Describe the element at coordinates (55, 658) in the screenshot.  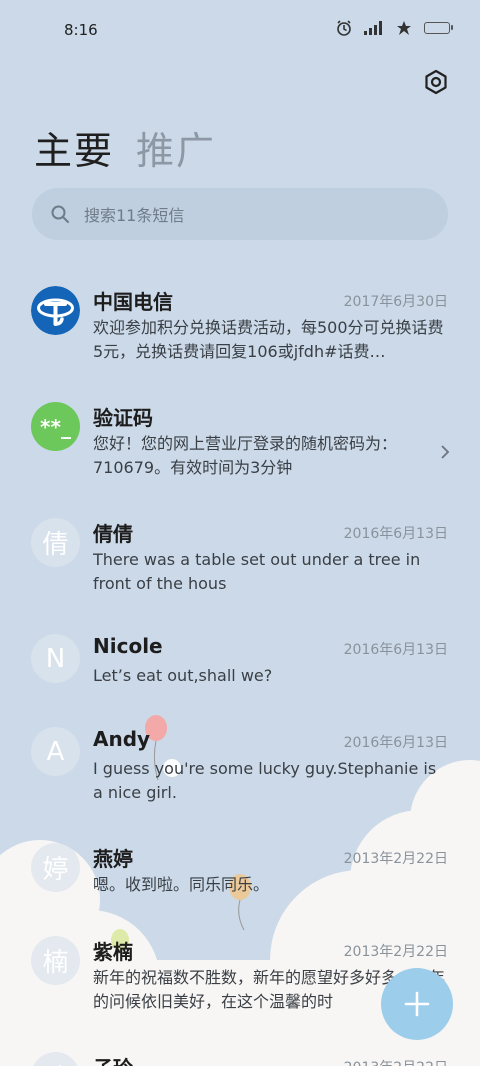
I see `avatar: N` at that location.